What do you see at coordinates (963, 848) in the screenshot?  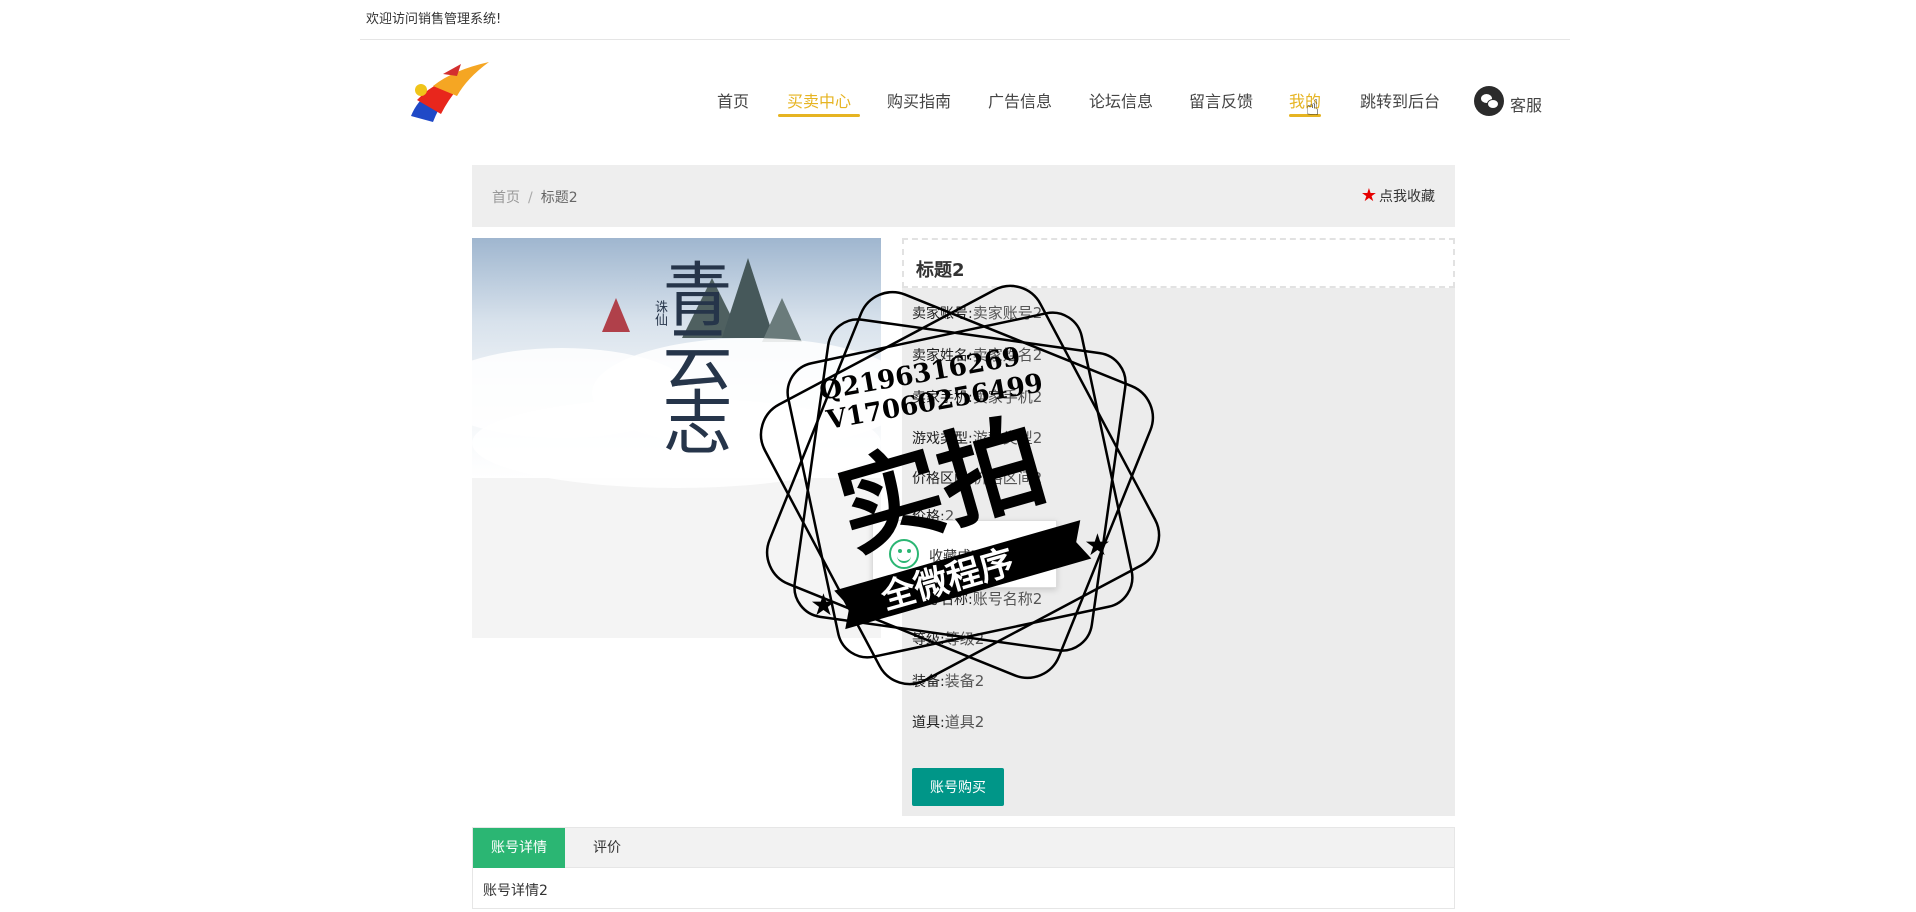 I see `tabs-header: 账号详情 评价` at bounding box center [963, 848].